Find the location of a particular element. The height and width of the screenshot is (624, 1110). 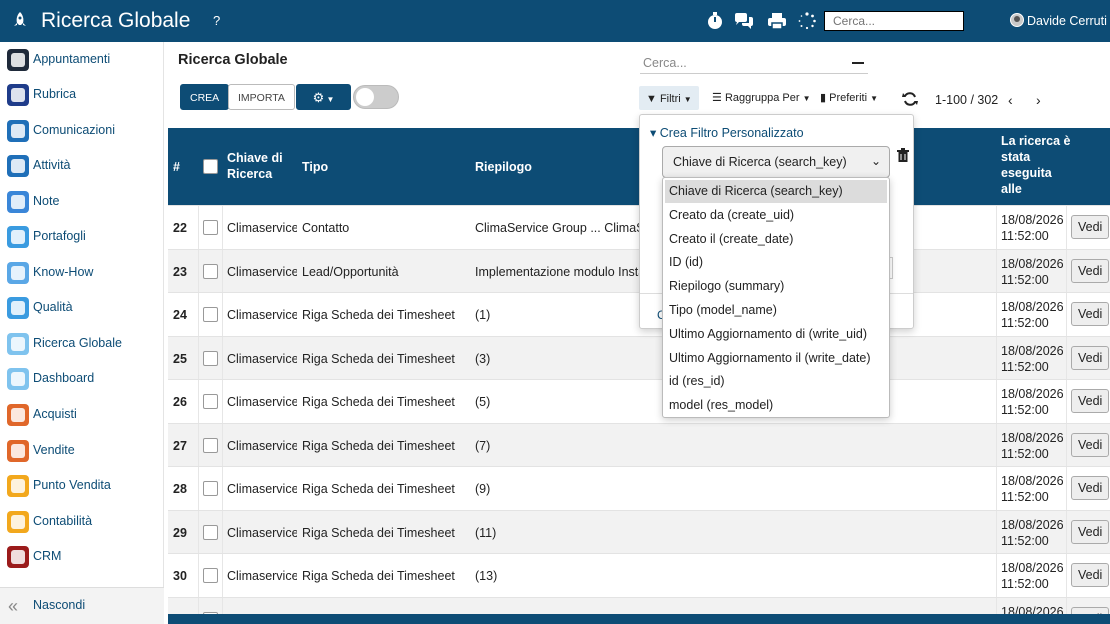

filter-field-option: Creato il (create_date) is located at coordinates (776, 239).